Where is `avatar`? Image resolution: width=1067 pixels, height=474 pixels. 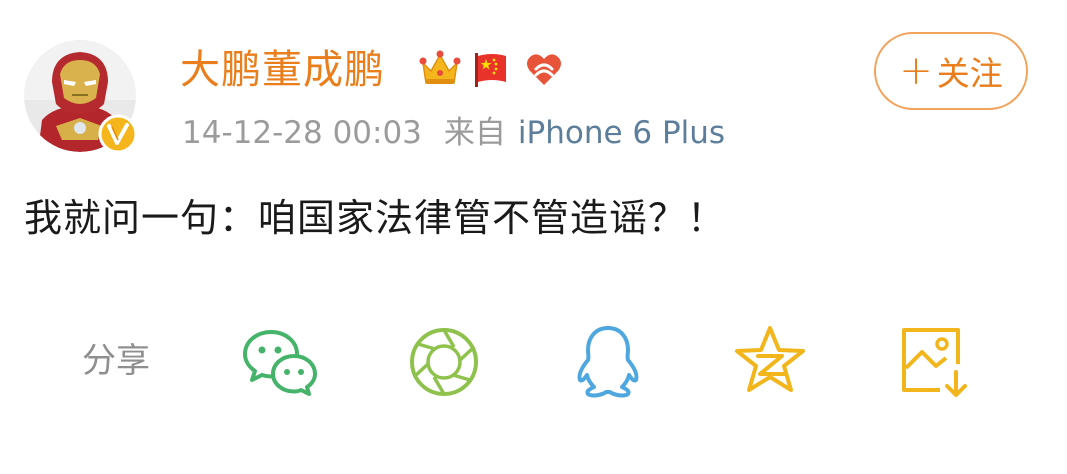
avatar is located at coordinates (81, 97).